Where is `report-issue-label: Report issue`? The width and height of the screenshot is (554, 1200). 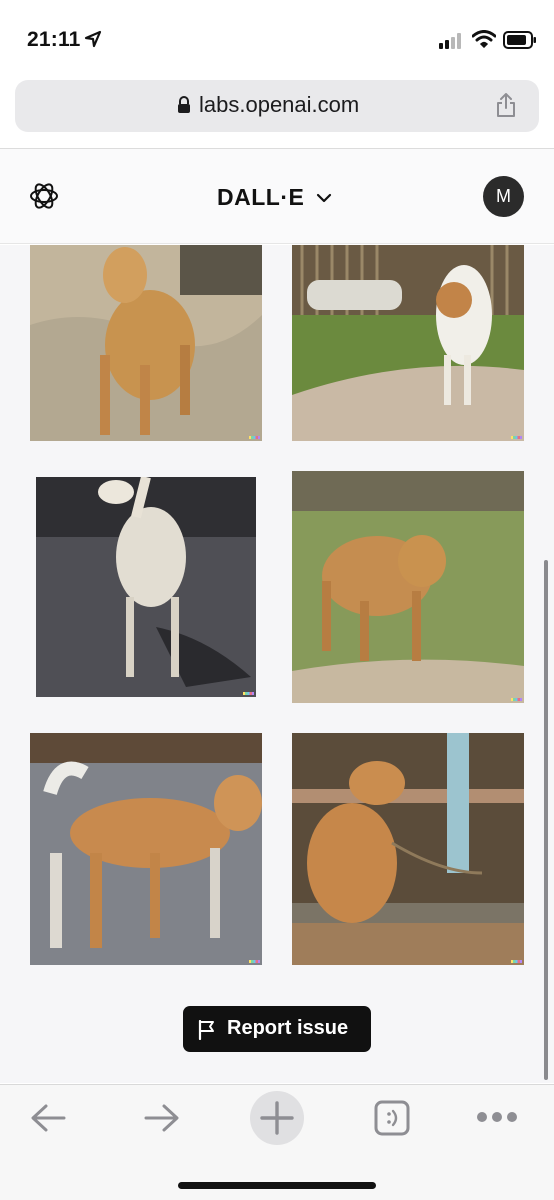
report-issue-label: Report issue is located at coordinates (288, 1028).